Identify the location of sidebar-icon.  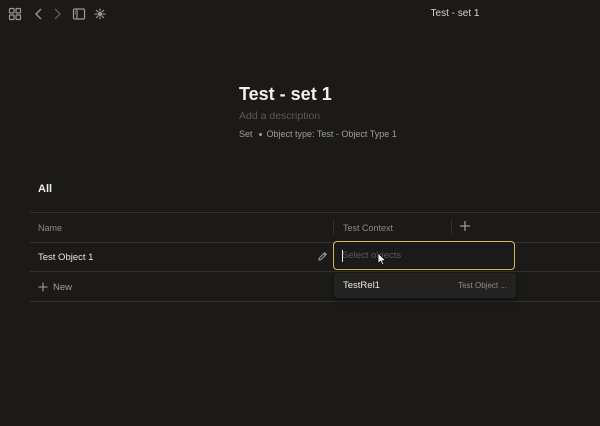
(79, 14).